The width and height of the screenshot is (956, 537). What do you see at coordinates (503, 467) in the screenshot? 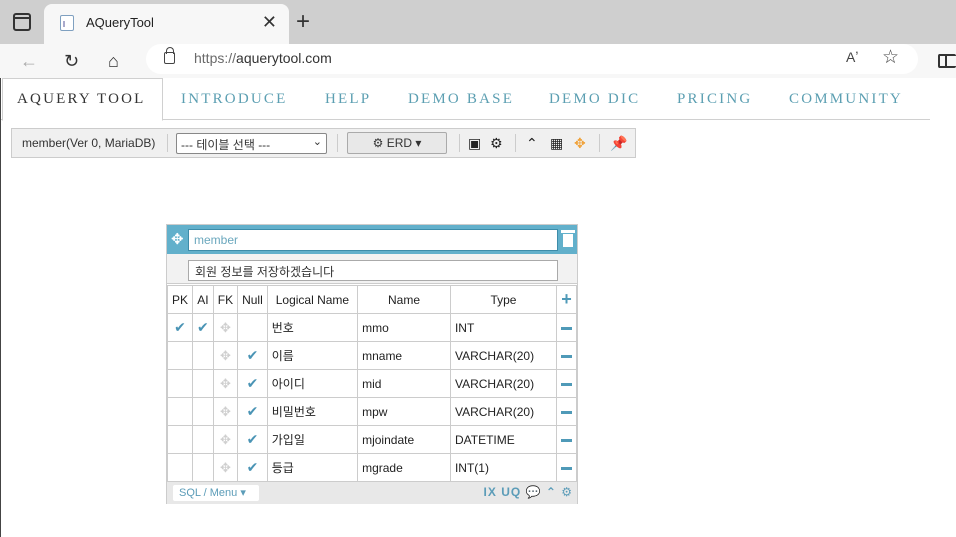
I see `type-cell: INT(1)` at bounding box center [503, 467].